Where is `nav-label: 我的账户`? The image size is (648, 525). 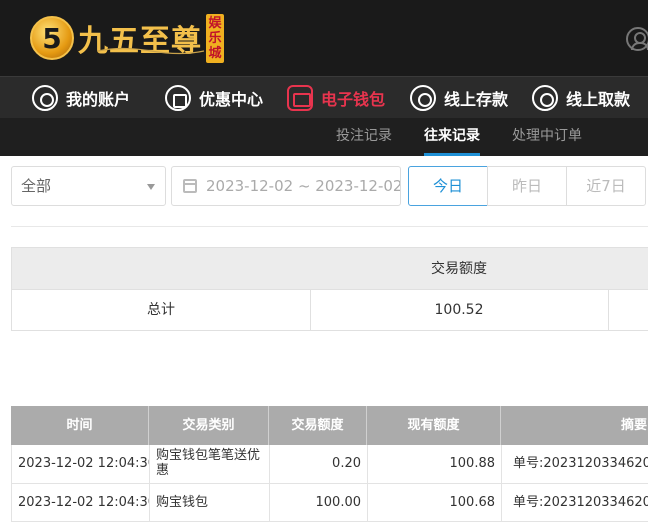 nav-label: 我的账户 is located at coordinates (98, 99).